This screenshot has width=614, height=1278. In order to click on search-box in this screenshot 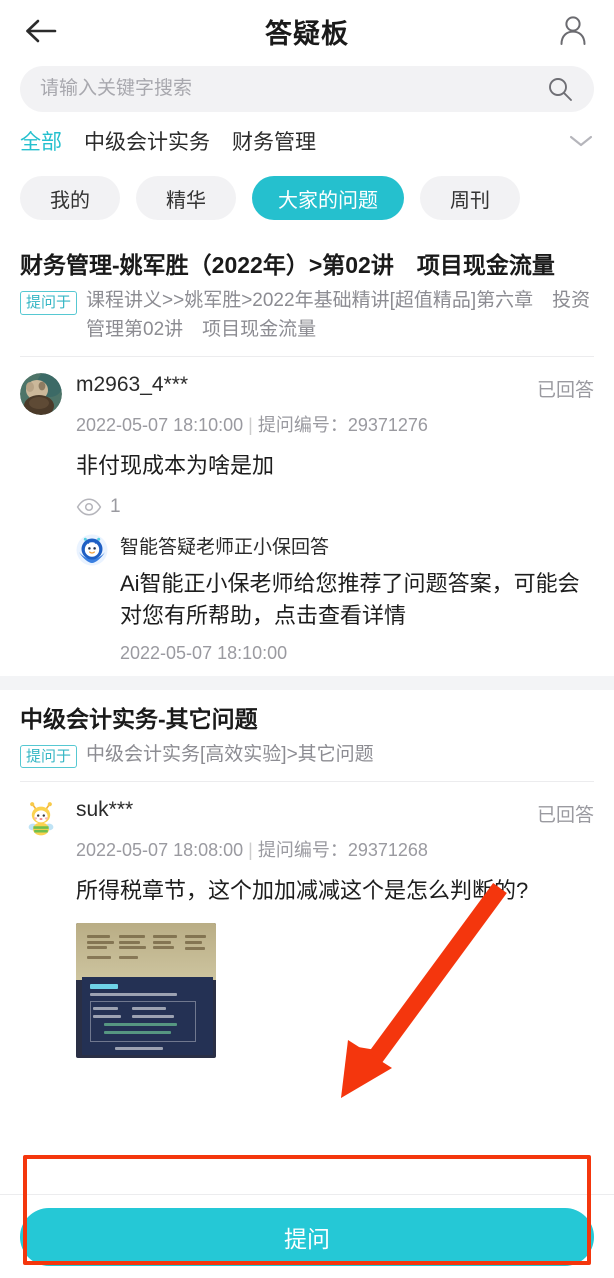, I will do `click(307, 89)`.